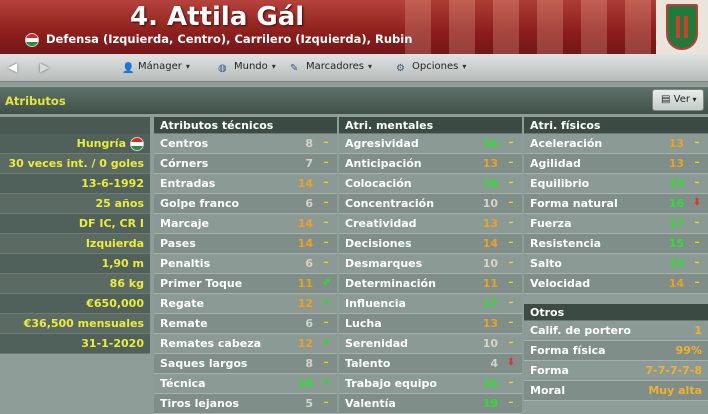 This screenshot has height=414, width=708. Describe the element at coordinates (245, 184) in the screenshot. I see `attribute-row: Entradas 14–` at that location.